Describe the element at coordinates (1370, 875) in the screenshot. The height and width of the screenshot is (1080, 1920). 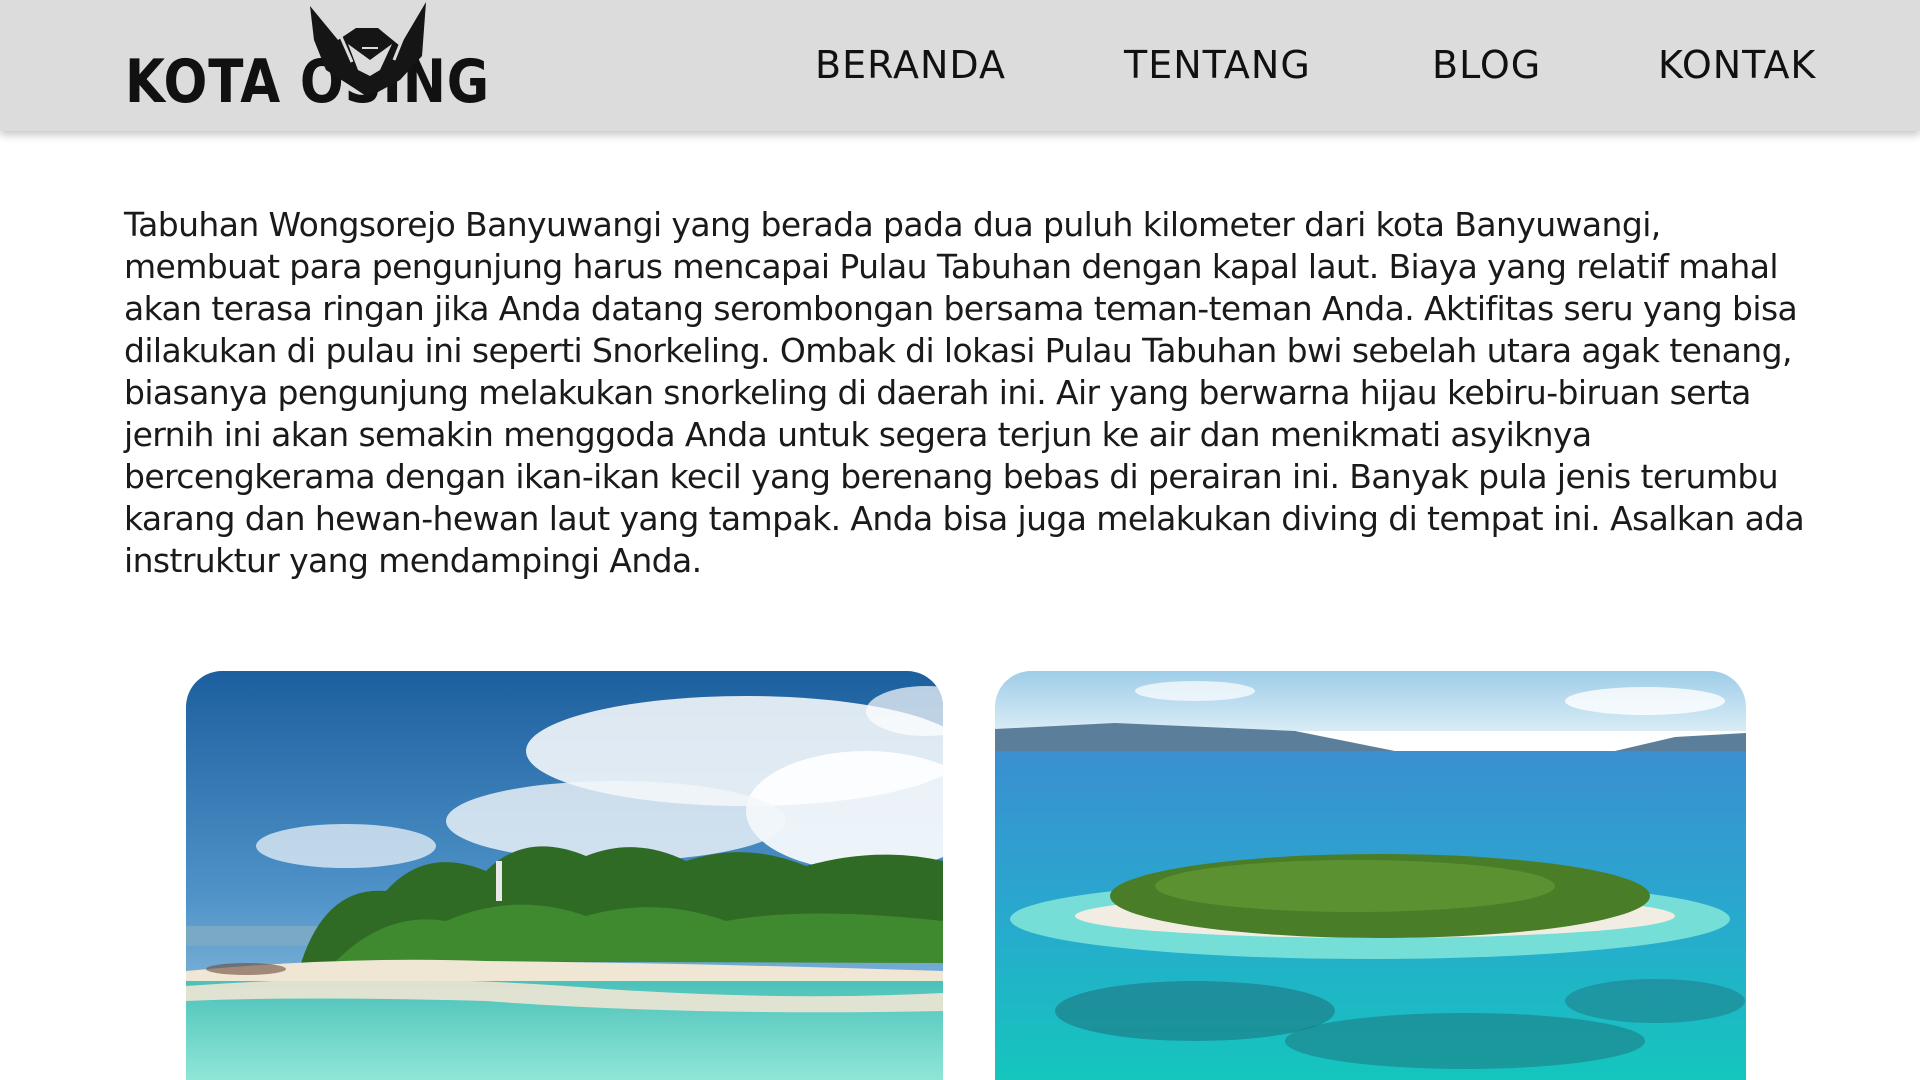
I see `island-aerial-photo` at that location.